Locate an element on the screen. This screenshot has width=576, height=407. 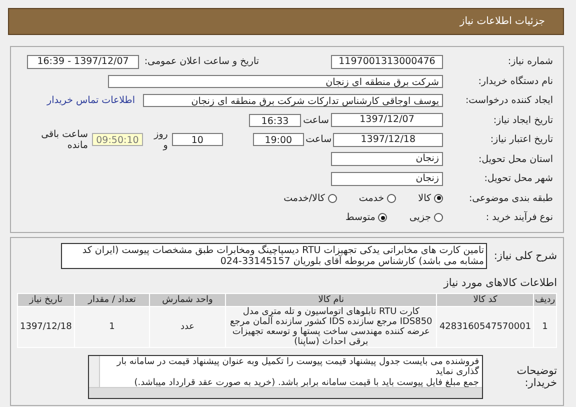
days-field: 10 is located at coordinates (197, 139).